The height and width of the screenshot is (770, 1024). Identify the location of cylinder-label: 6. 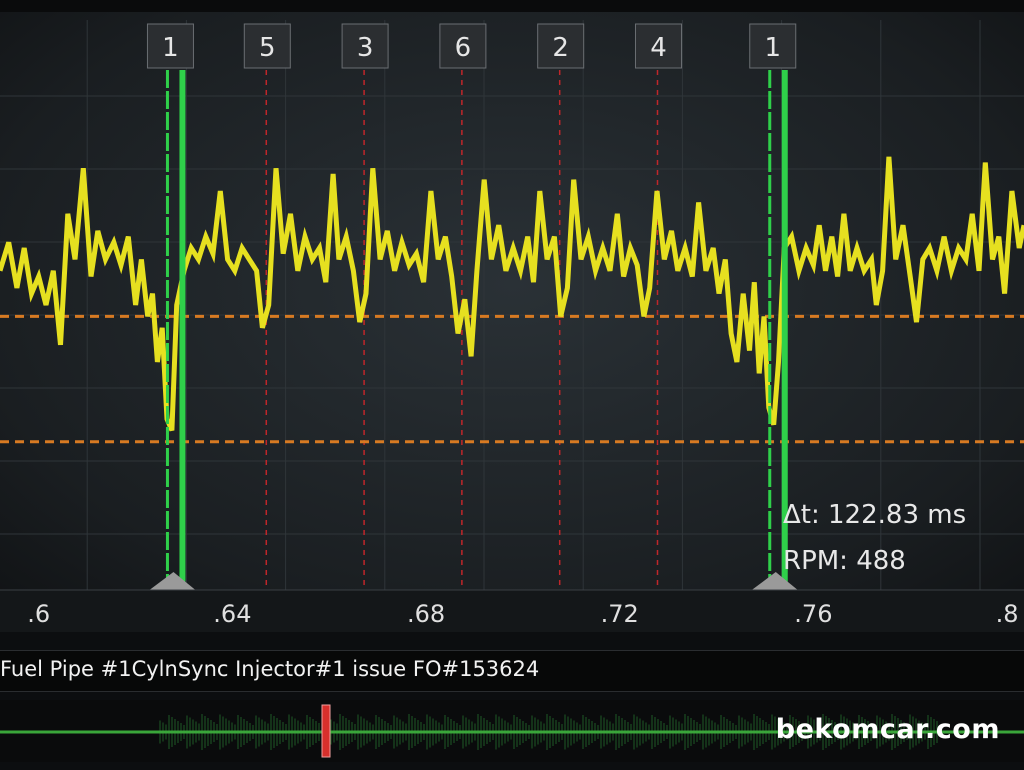
(463, 48).